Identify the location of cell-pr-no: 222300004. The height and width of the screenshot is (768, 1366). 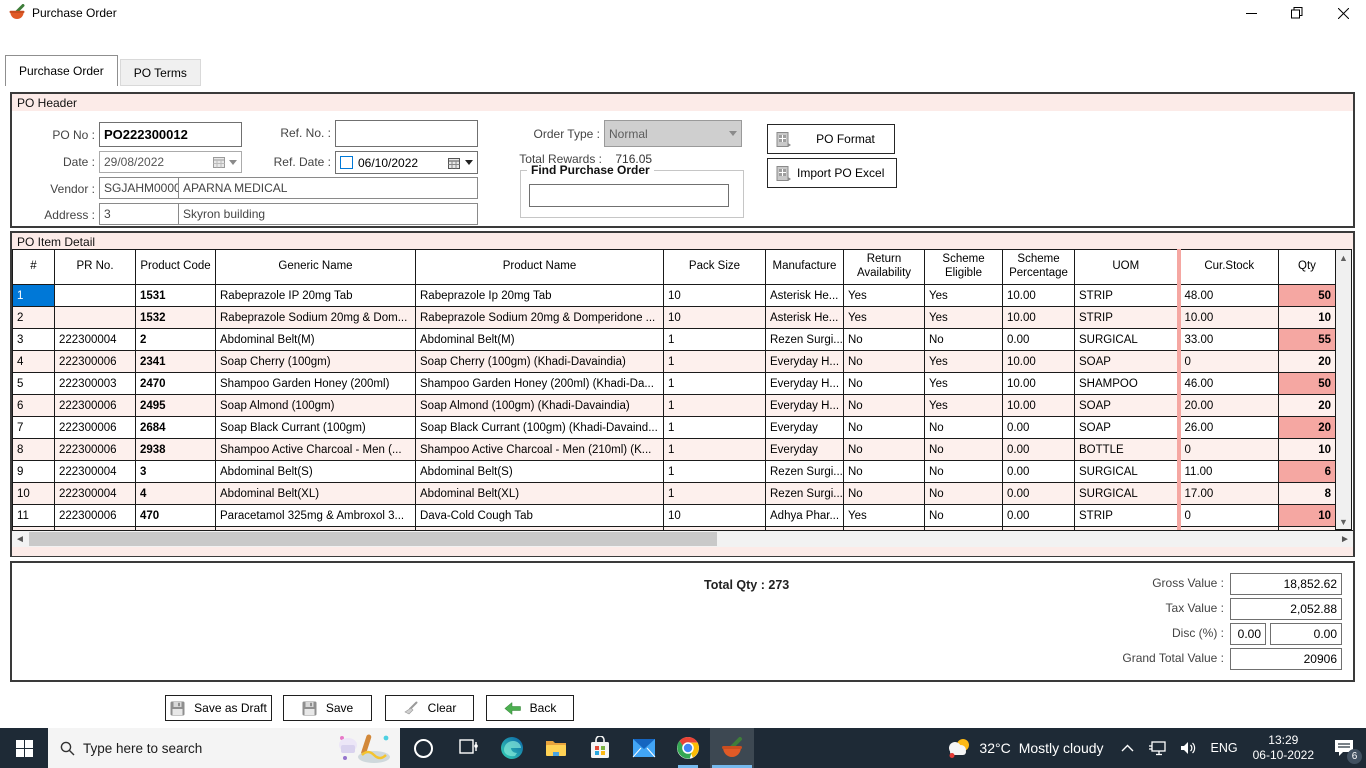
(95, 493).